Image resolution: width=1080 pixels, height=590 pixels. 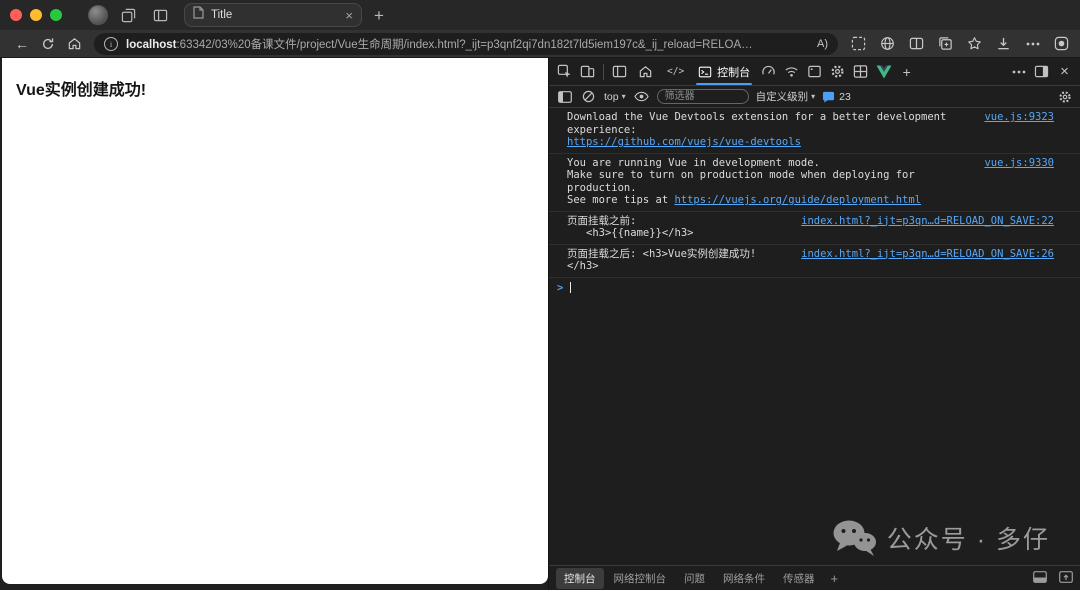 What do you see at coordinates (829, 97) in the screenshot?
I see `message-bubble-icon` at bounding box center [829, 97].